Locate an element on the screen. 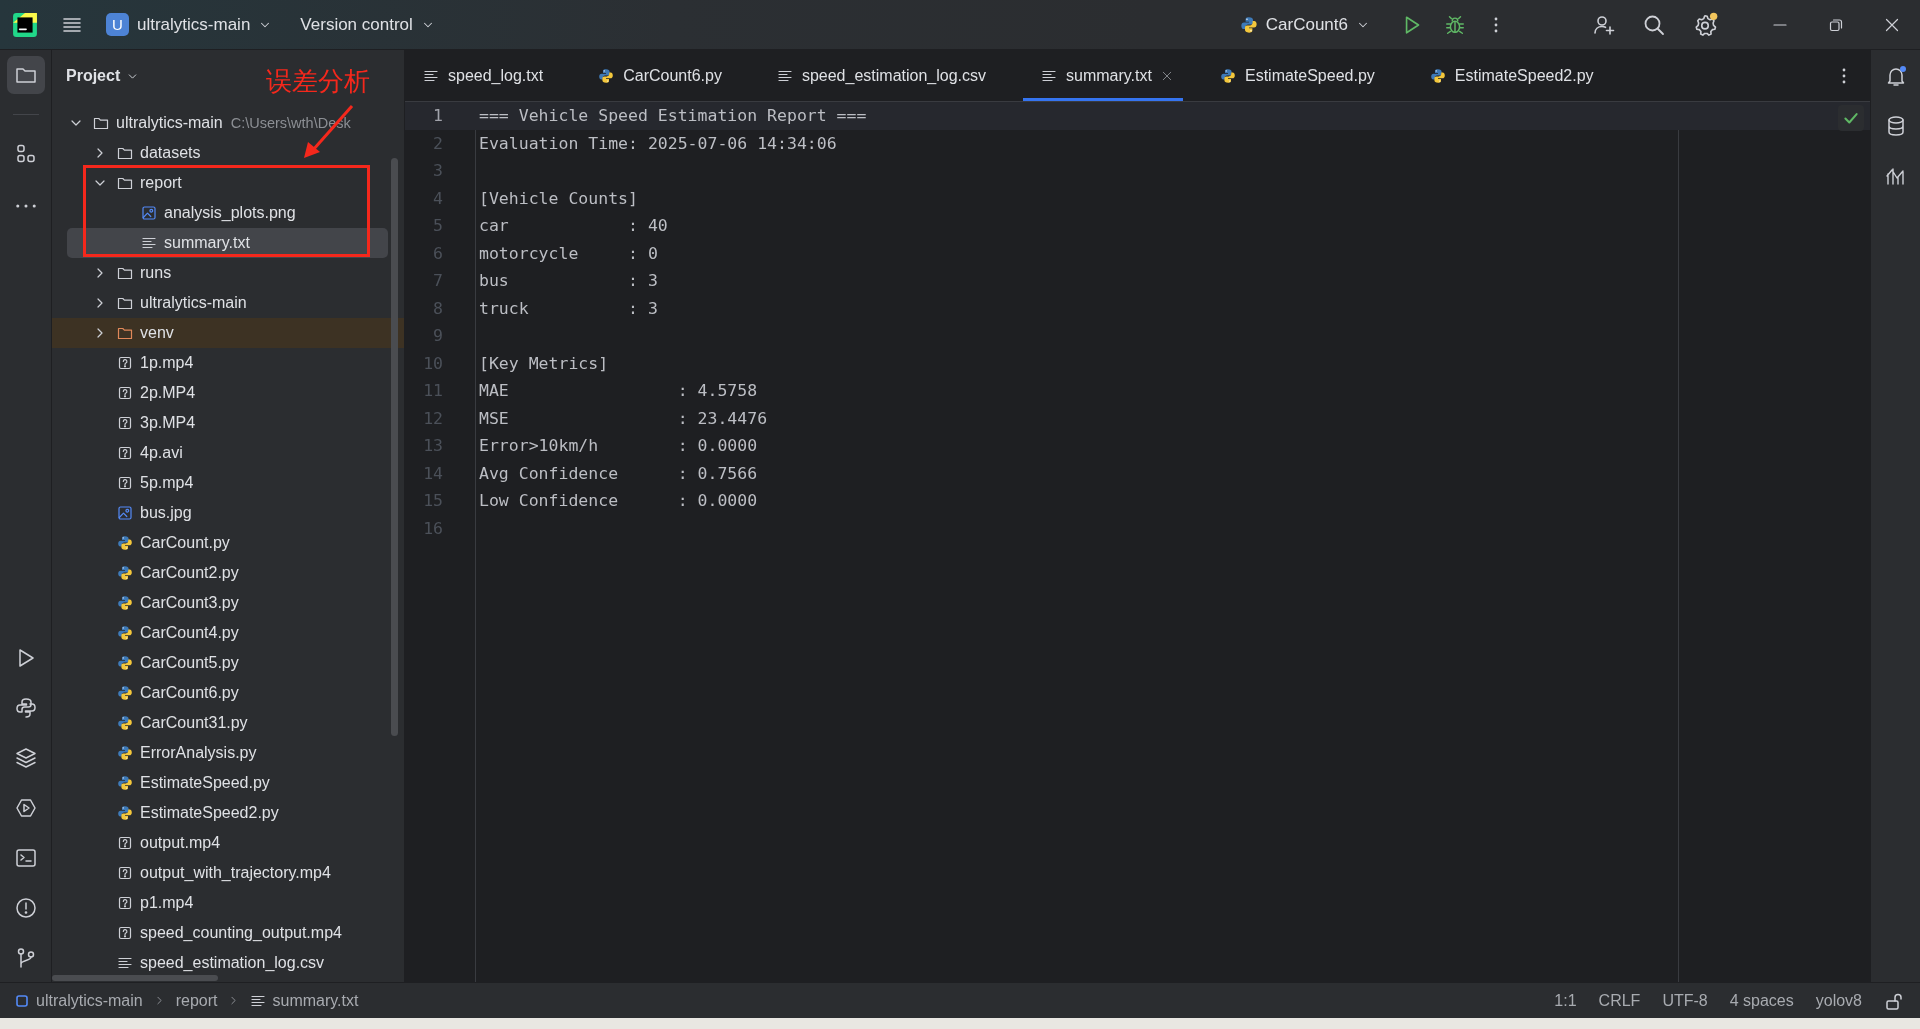 This screenshot has width=1920, height=1029. more-icon is located at coordinates (25, 206).